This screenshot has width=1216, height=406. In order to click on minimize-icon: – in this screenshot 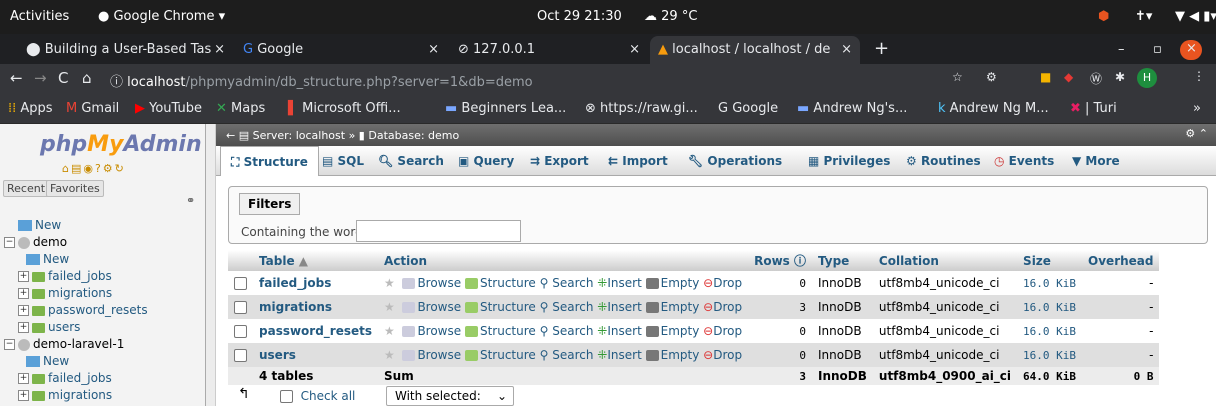, I will do `click(1121, 50)`.